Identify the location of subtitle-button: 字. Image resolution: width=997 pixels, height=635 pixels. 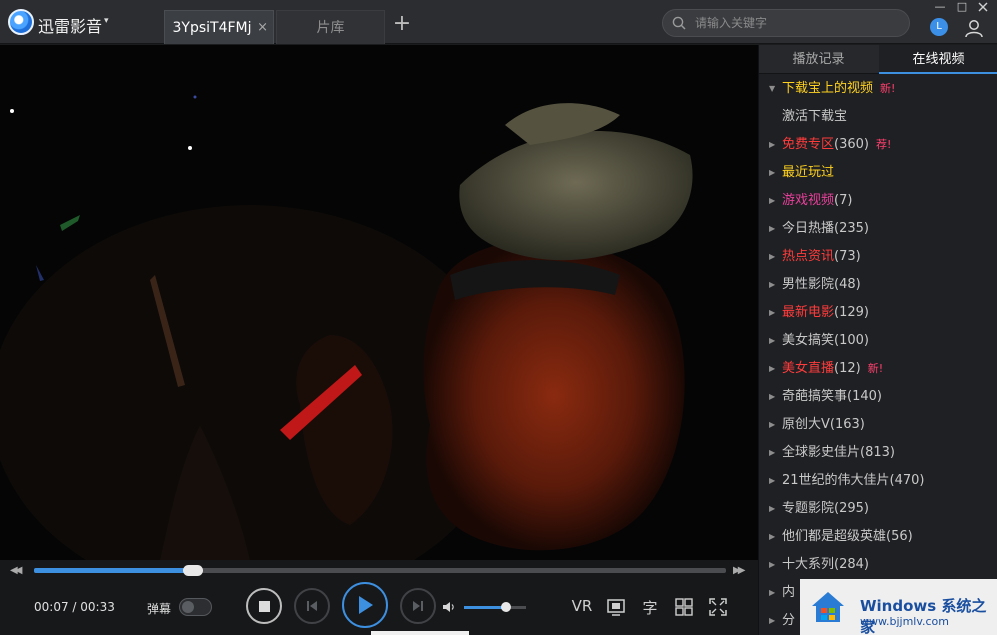
(650, 607).